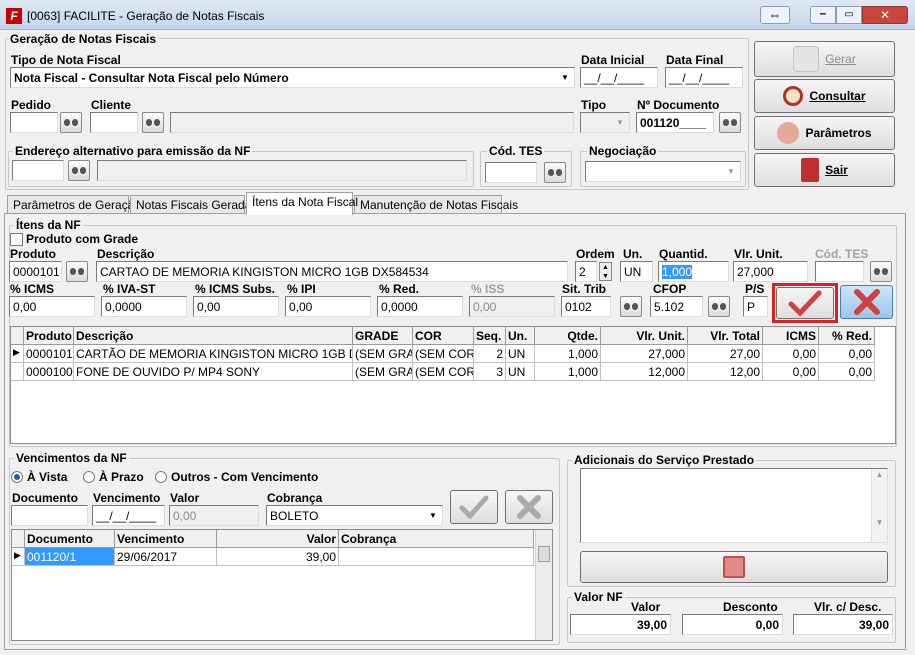 This screenshot has height=655, width=915. What do you see at coordinates (725, 354) in the screenshot?
I see `table-row-cell: 27,00` at bounding box center [725, 354].